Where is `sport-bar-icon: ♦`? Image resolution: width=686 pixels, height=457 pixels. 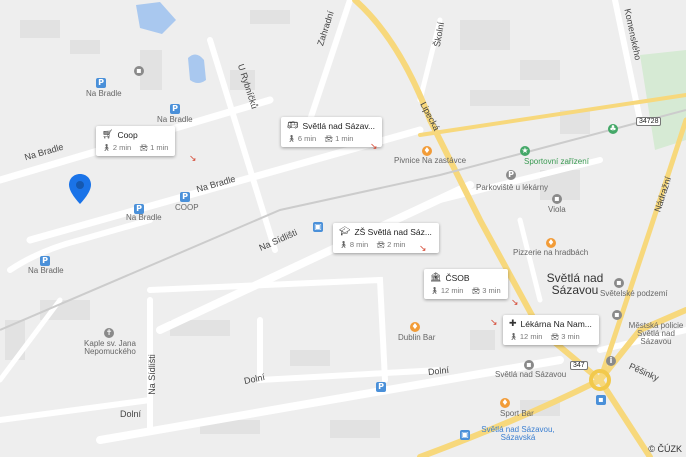
sport-bar-icon: ♦ is located at coordinates (505, 403).